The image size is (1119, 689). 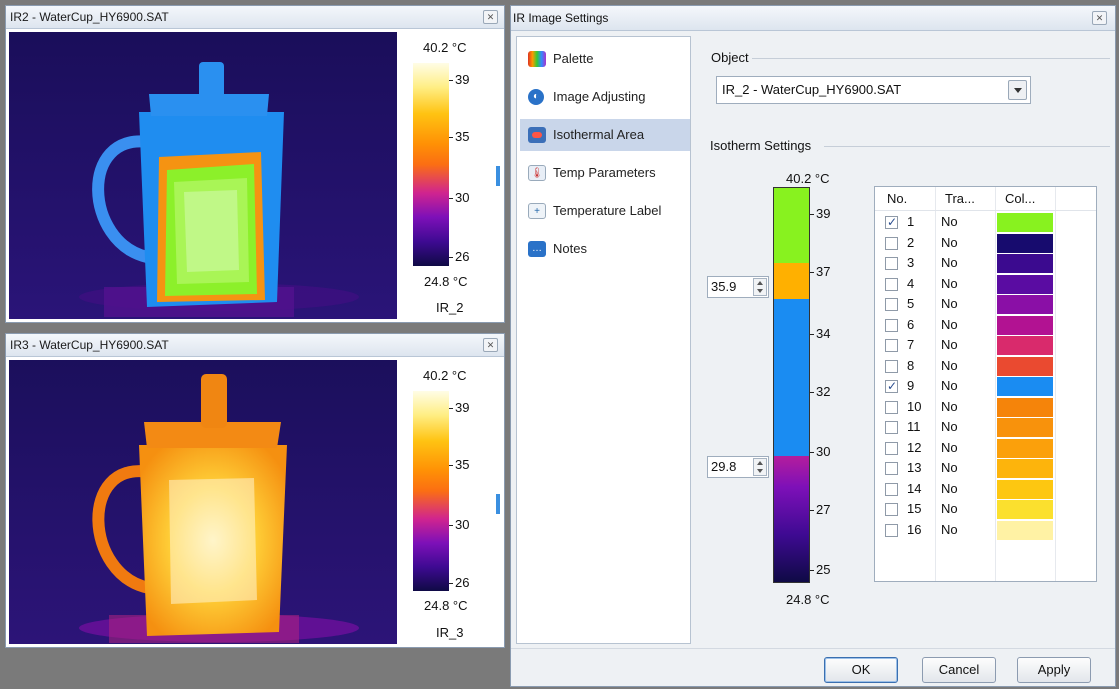 I want to click on object-select: IR_2 - WaterCup_HY6900.SAT, so click(x=873, y=90).